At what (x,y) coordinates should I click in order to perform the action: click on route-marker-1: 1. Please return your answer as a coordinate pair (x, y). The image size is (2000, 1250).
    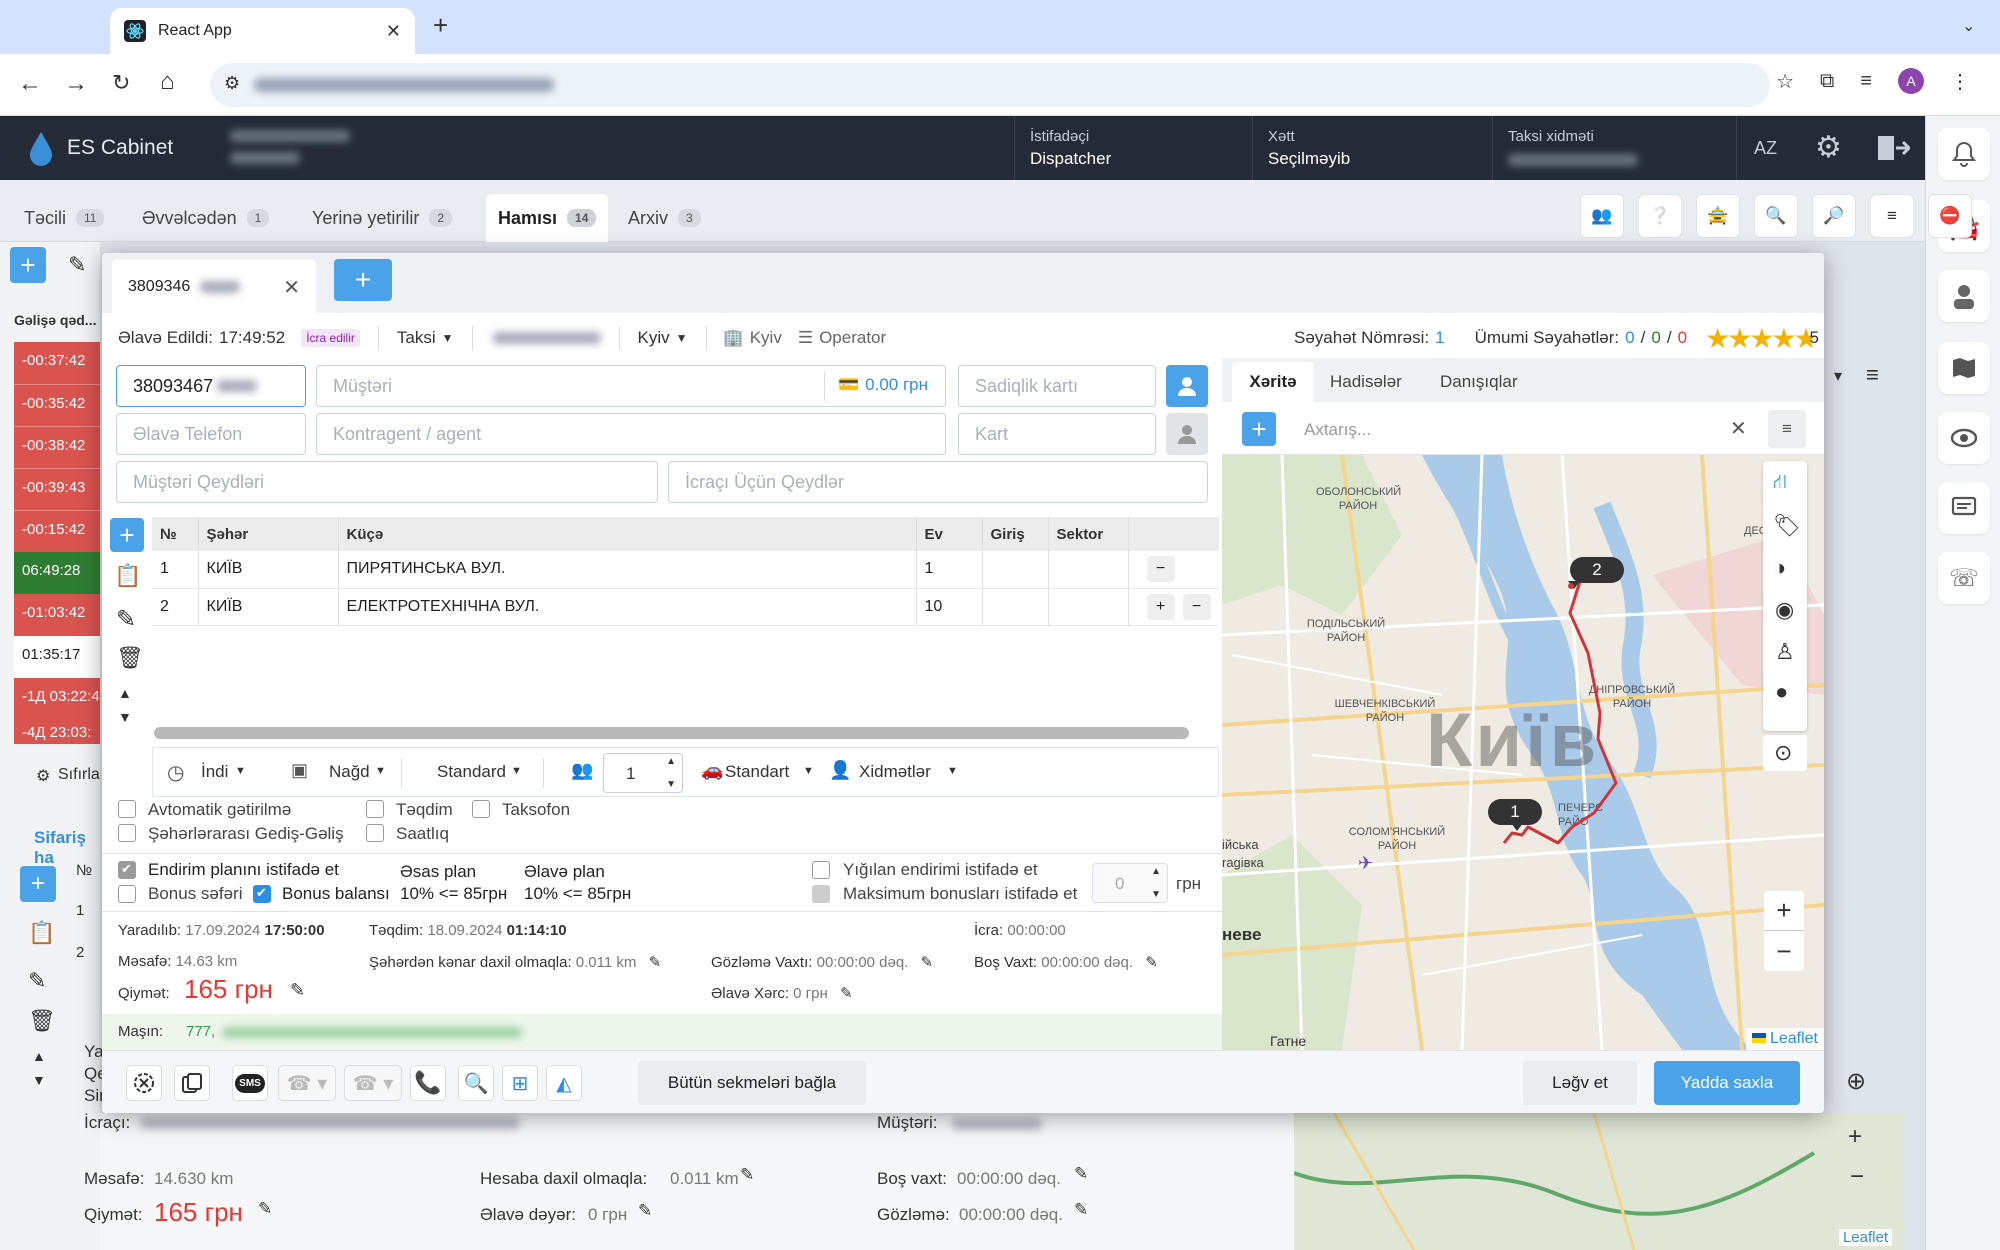
    Looking at the image, I should click on (1515, 812).